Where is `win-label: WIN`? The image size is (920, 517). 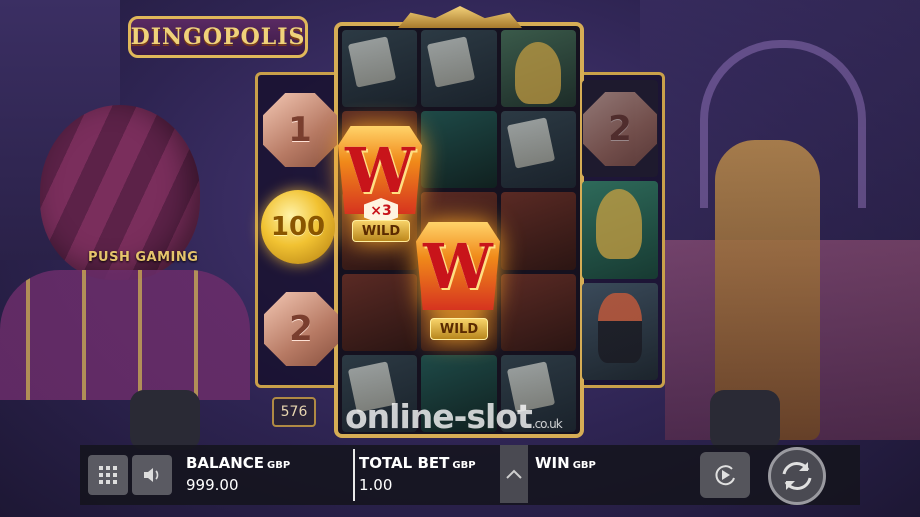
win-label: WIN is located at coordinates (552, 463).